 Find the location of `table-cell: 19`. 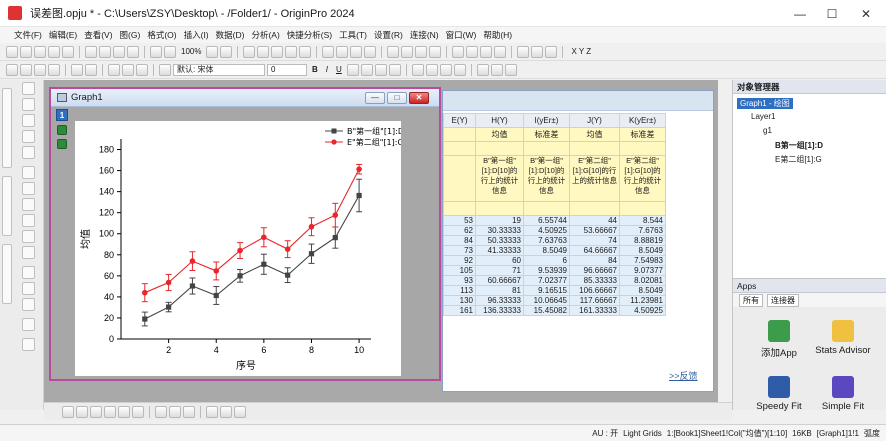

table-cell: 19 is located at coordinates (499, 220).